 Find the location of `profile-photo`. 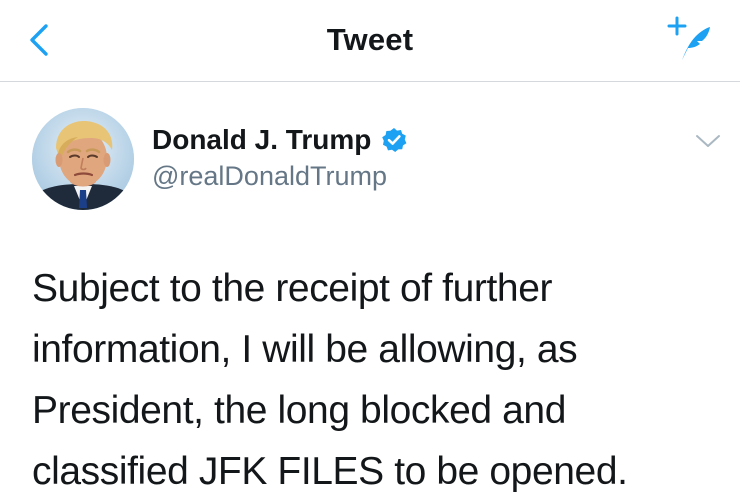

profile-photo is located at coordinates (83, 159).